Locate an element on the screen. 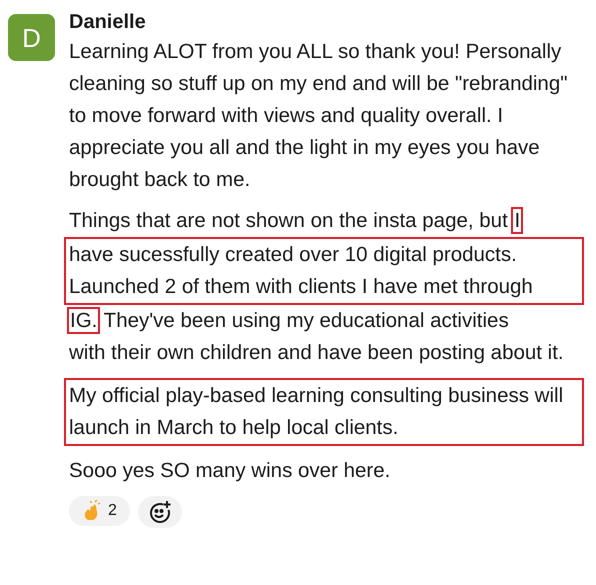 Image resolution: width=596 pixels, height=585 pixels. highlighted-text: My official play-based learning consulting business will launch in March to help local clients. is located at coordinates (324, 412).